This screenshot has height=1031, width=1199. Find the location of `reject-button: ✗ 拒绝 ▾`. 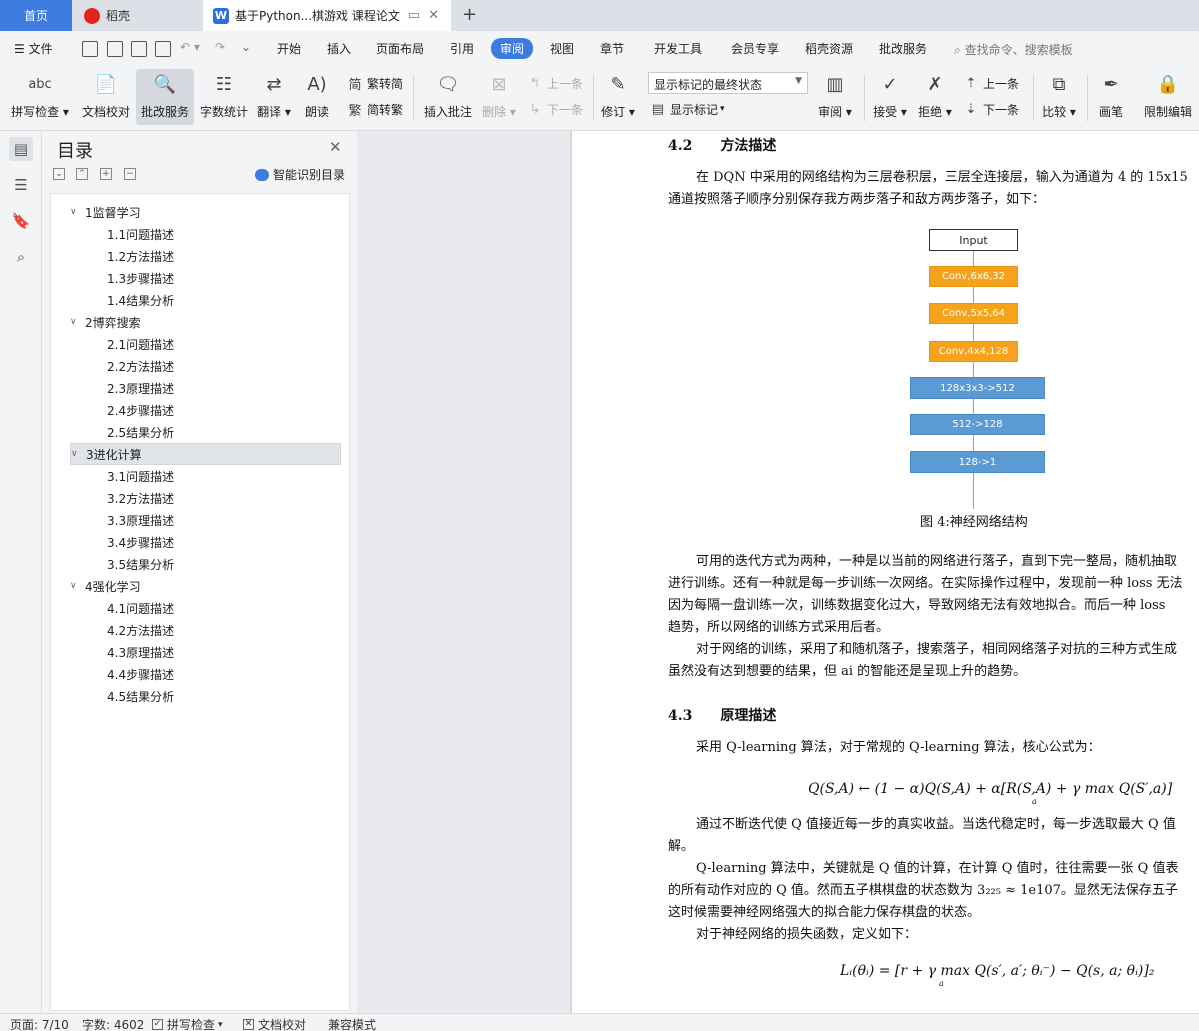

reject-button: ✗ 拒绝 ▾ is located at coordinates (935, 97).